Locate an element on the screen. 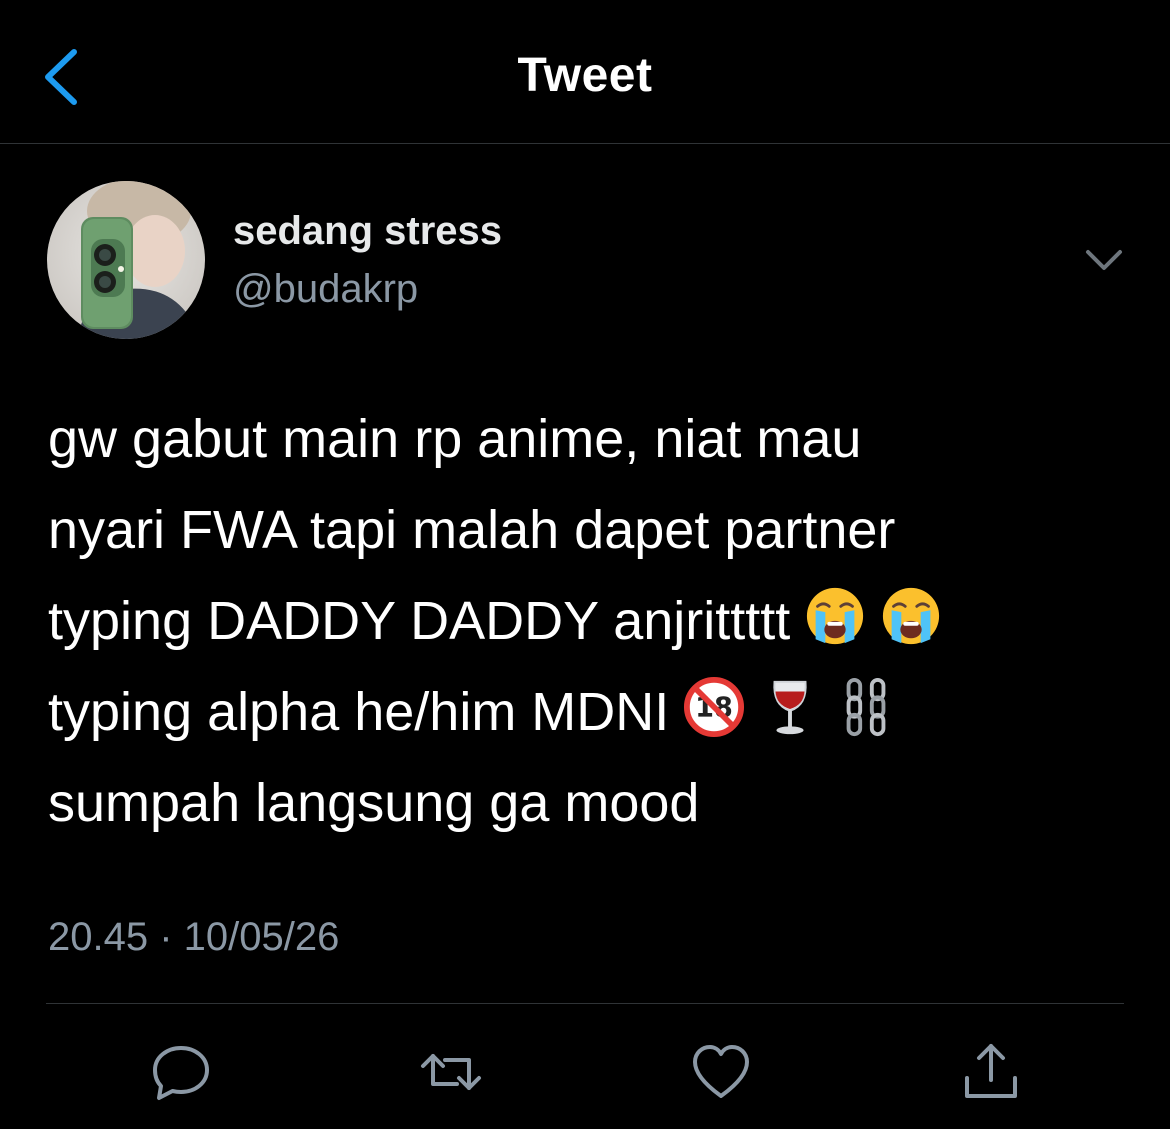 This screenshot has width=1170, height=1129. chains-emoji is located at coordinates (866, 707).